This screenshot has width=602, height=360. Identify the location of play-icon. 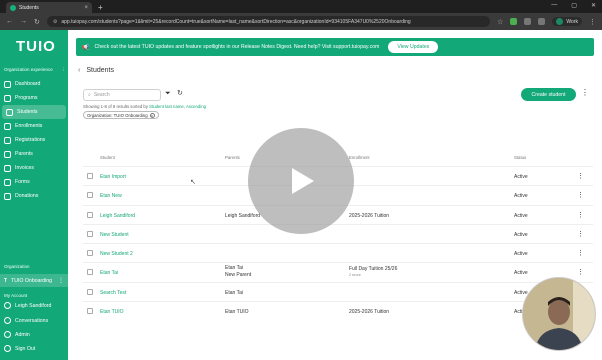
(303, 181).